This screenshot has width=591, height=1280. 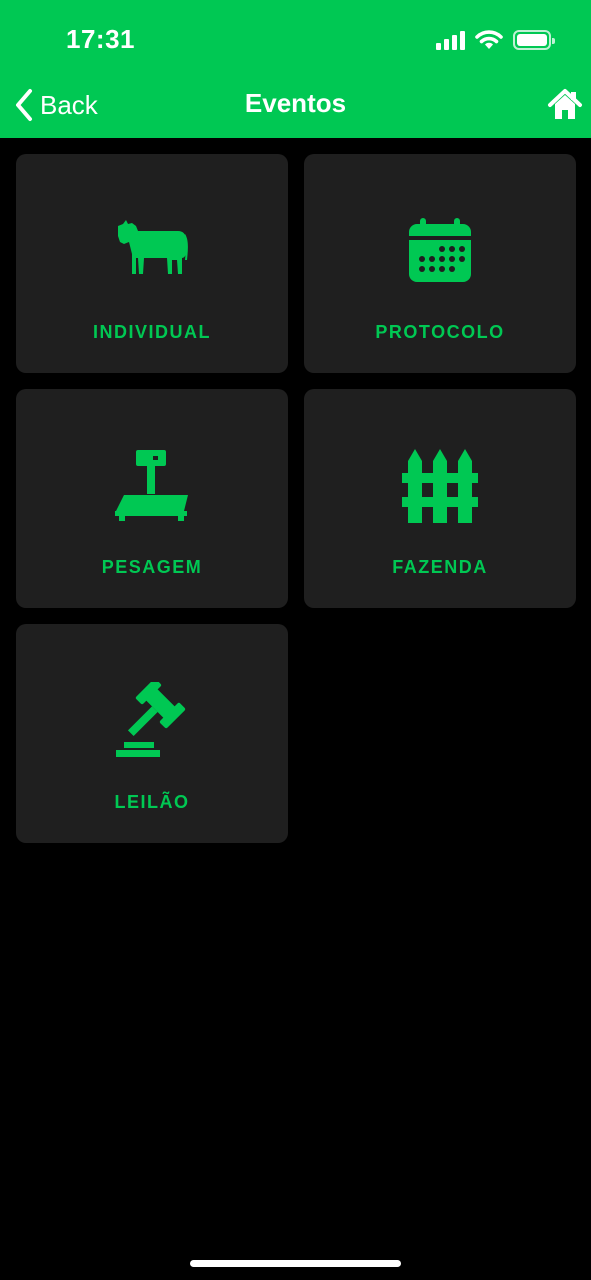 What do you see at coordinates (152, 802) in the screenshot?
I see `card-label: LEILÃO` at bounding box center [152, 802].